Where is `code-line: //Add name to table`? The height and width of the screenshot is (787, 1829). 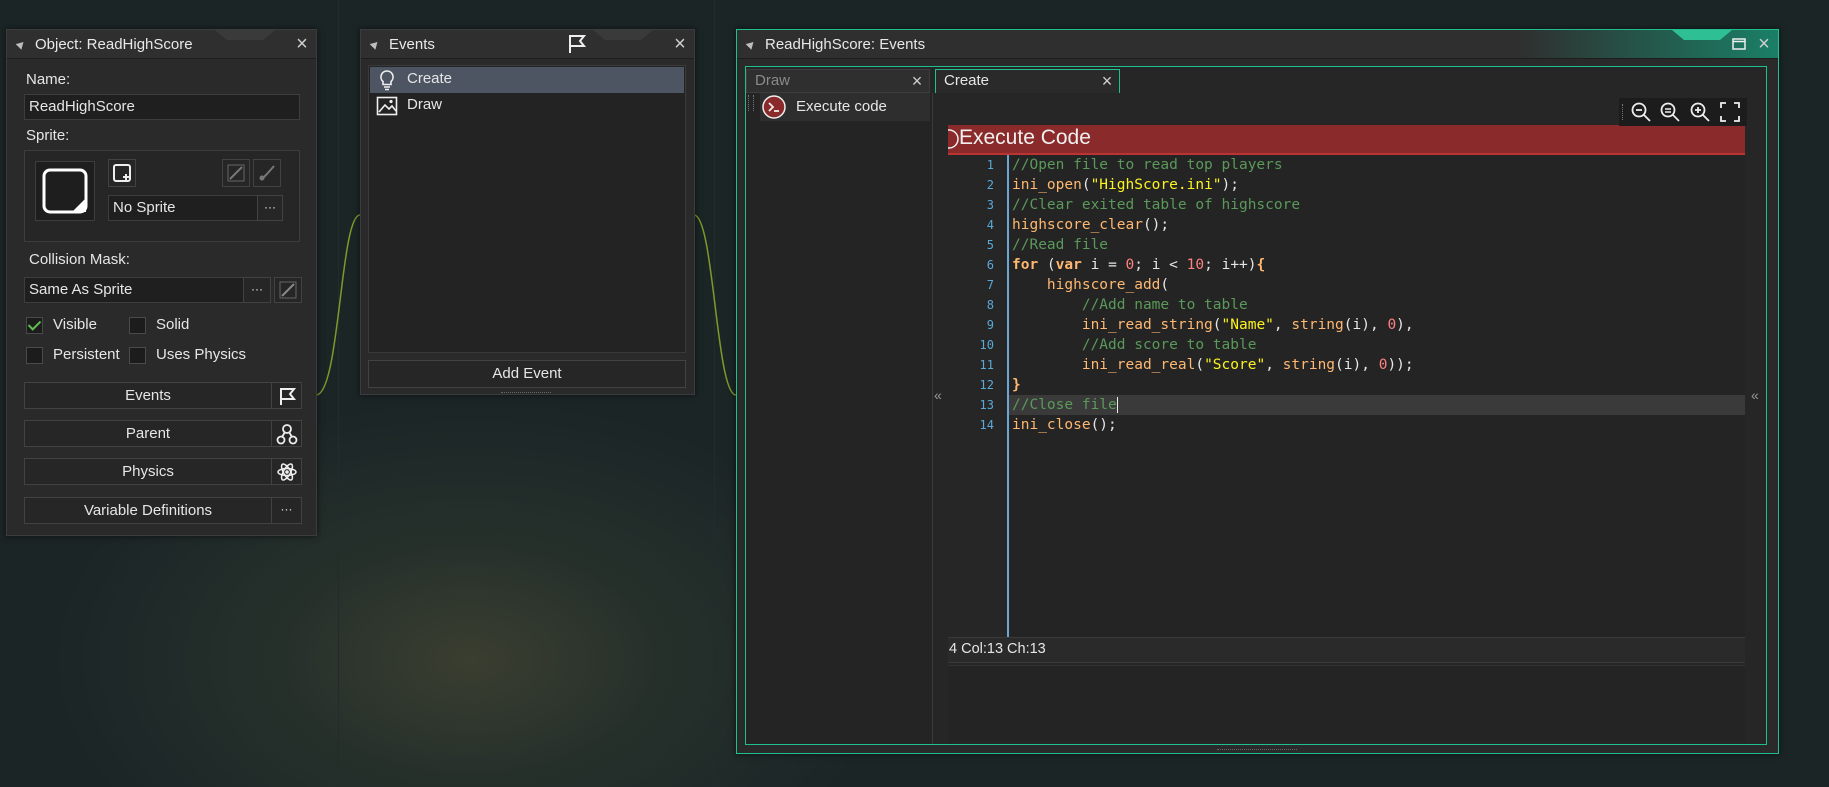
code-line: //Add name to table is located at coordinates (1130, 305).